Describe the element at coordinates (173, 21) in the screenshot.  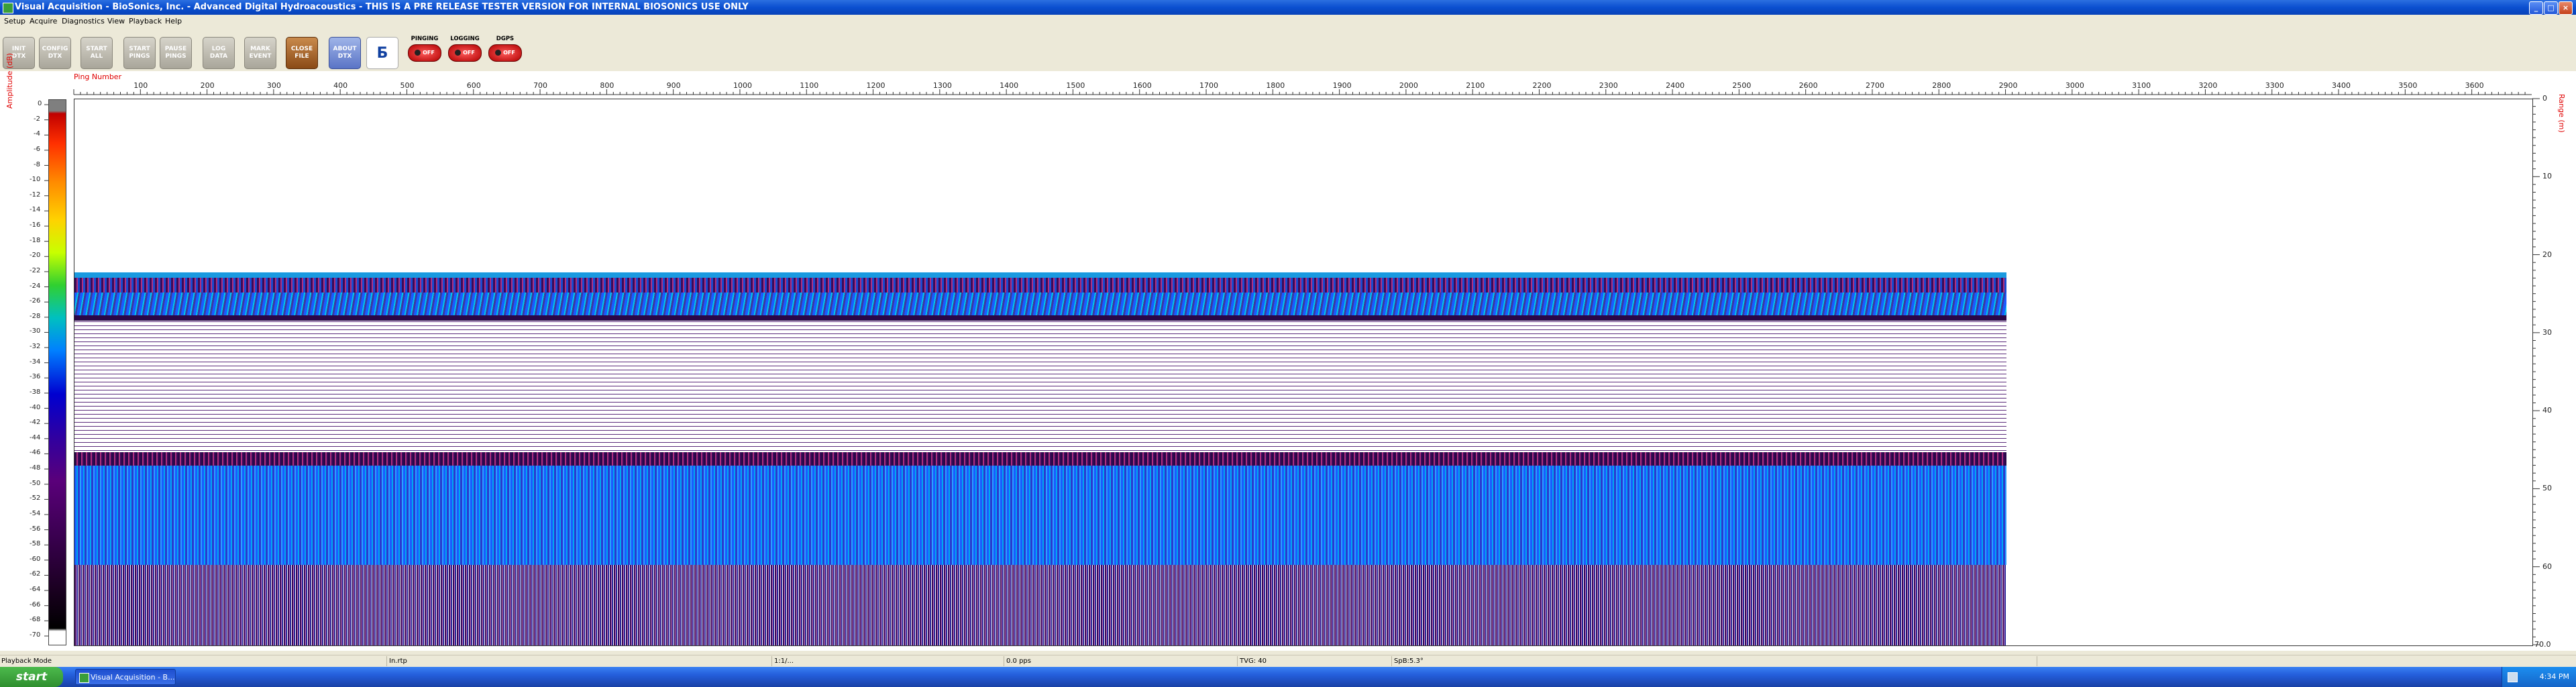
I see `menu-help: Help` at that location.